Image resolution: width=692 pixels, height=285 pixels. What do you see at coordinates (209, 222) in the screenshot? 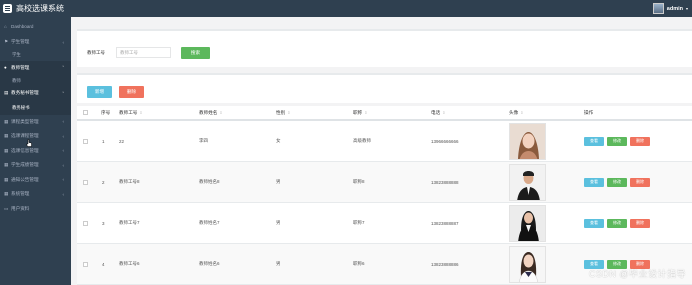
I see `cell-name: 教师姓名7` at bounding box center [209, 222].